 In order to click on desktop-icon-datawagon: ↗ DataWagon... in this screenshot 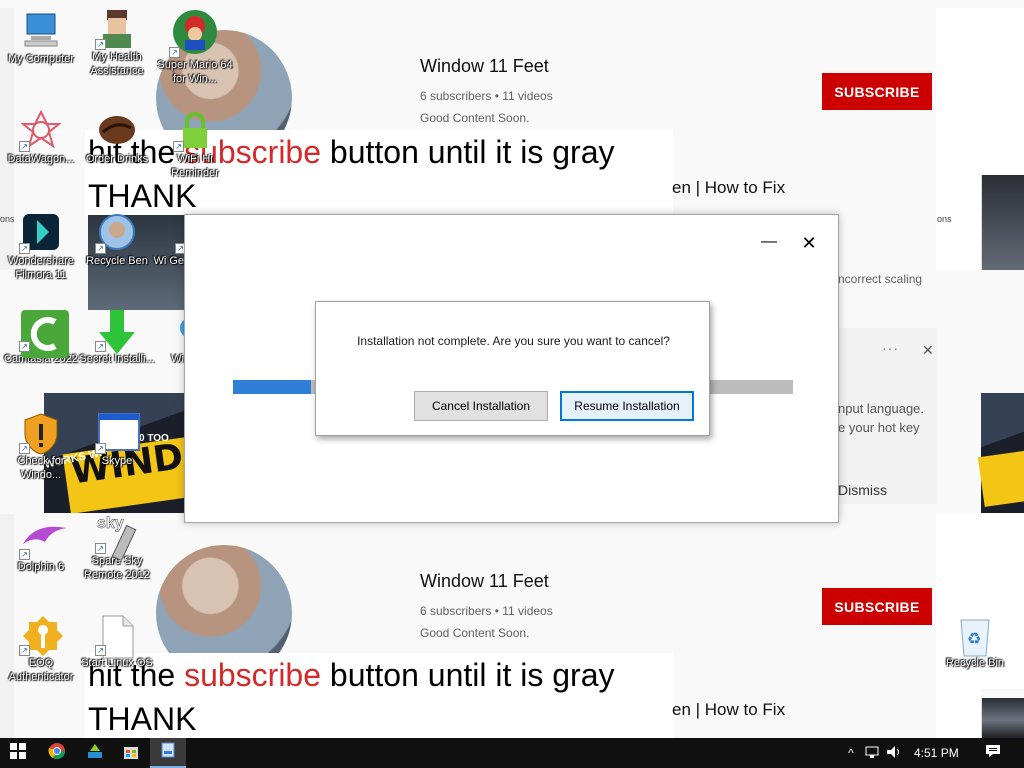, I will do `click(41, 137)`.